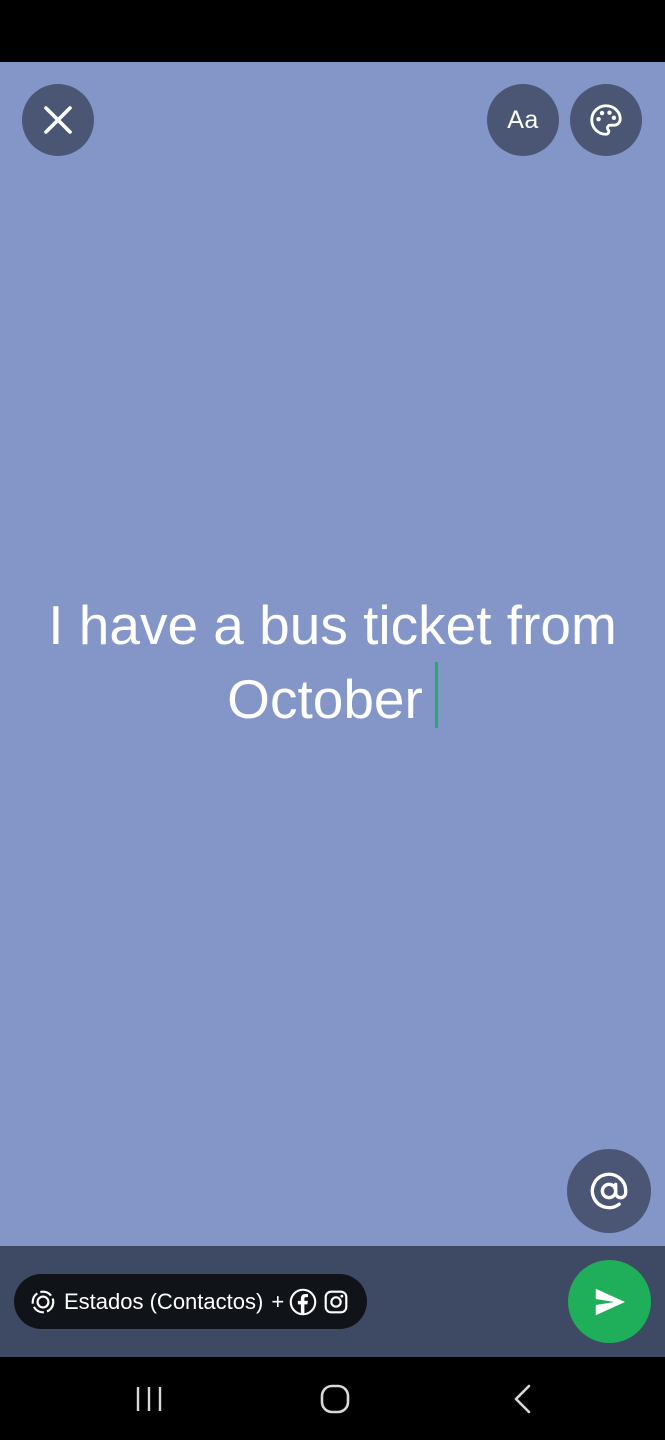 The width and height of the screenshot is (665, 1440). I want to click on font-style-label: Aa, so click(523, 119).